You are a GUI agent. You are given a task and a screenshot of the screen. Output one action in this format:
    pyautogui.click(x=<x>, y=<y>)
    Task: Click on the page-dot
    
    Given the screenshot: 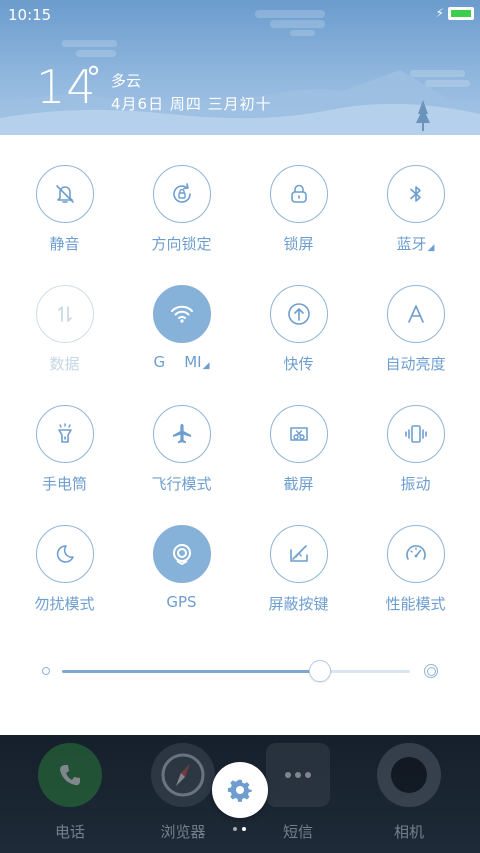 What is the action you would take?
    pyautogui.click(x=235, y=829)
    